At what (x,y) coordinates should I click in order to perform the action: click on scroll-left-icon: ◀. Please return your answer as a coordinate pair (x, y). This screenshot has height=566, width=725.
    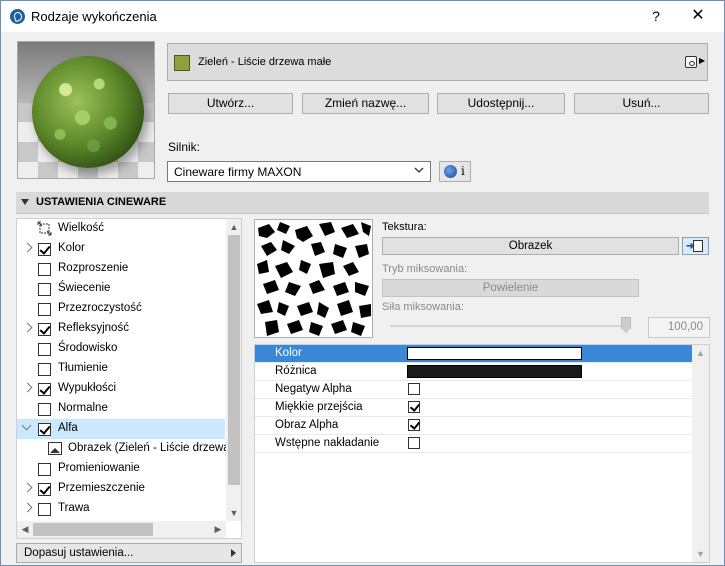
    Looking at the image, I should click on (25, 529).